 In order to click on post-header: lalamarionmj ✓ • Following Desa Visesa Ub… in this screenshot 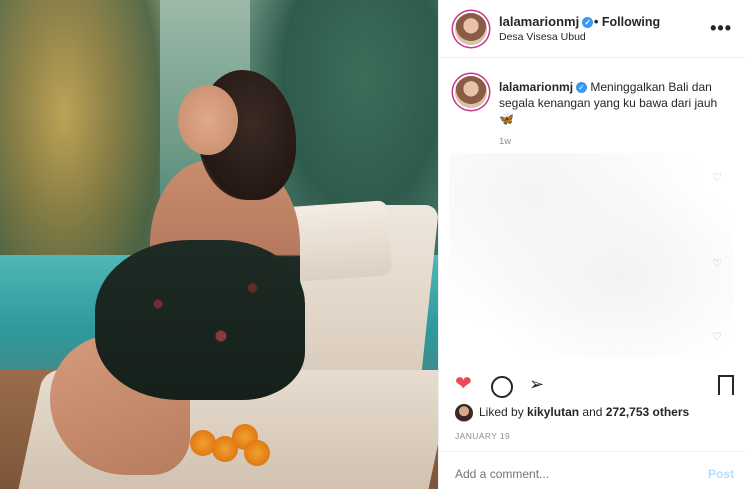, I will do `click(592, 29)`.